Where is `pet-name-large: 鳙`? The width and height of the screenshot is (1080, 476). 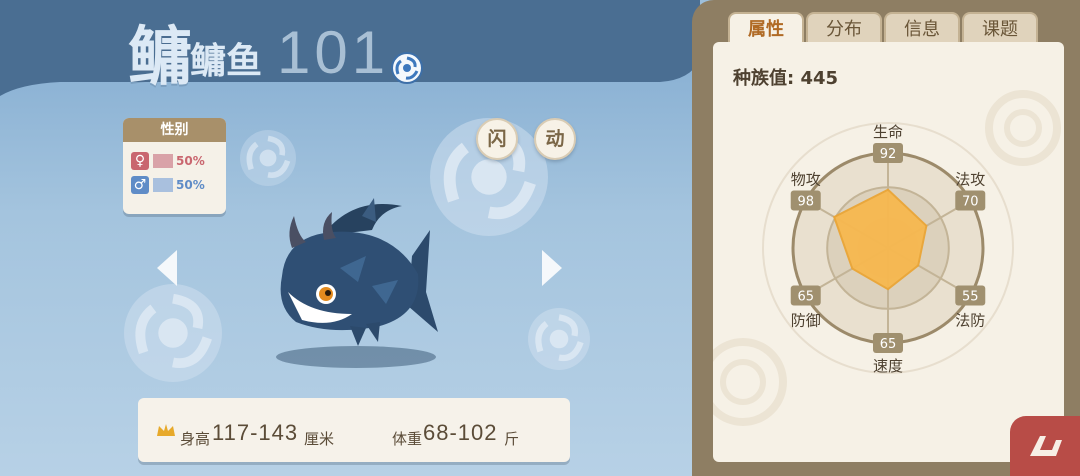 pet-name-large: 鳙 is located at coordinates (161, 57).